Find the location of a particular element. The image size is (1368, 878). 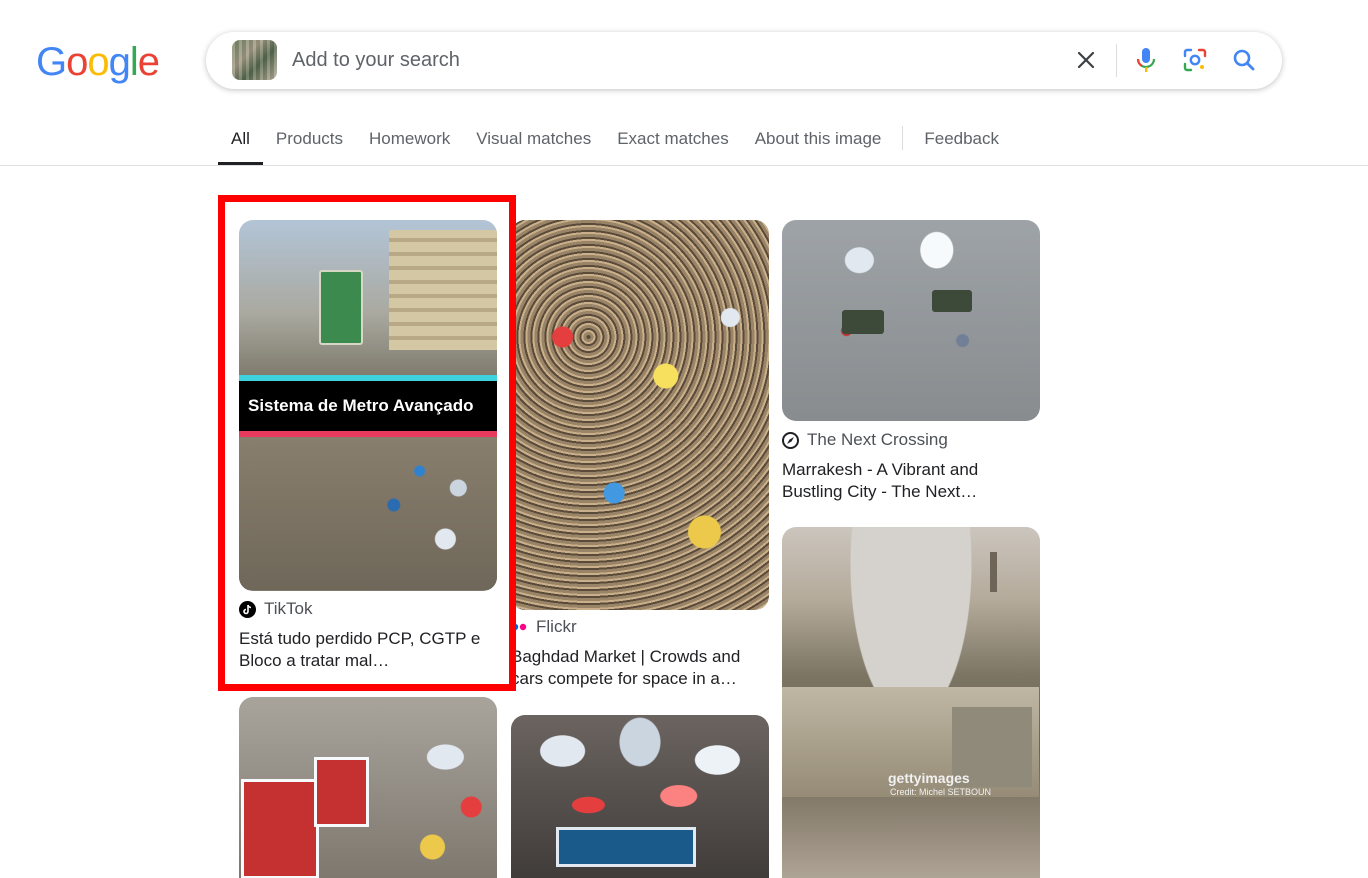

result-source: Flickr is located at coordinates (544, 627).